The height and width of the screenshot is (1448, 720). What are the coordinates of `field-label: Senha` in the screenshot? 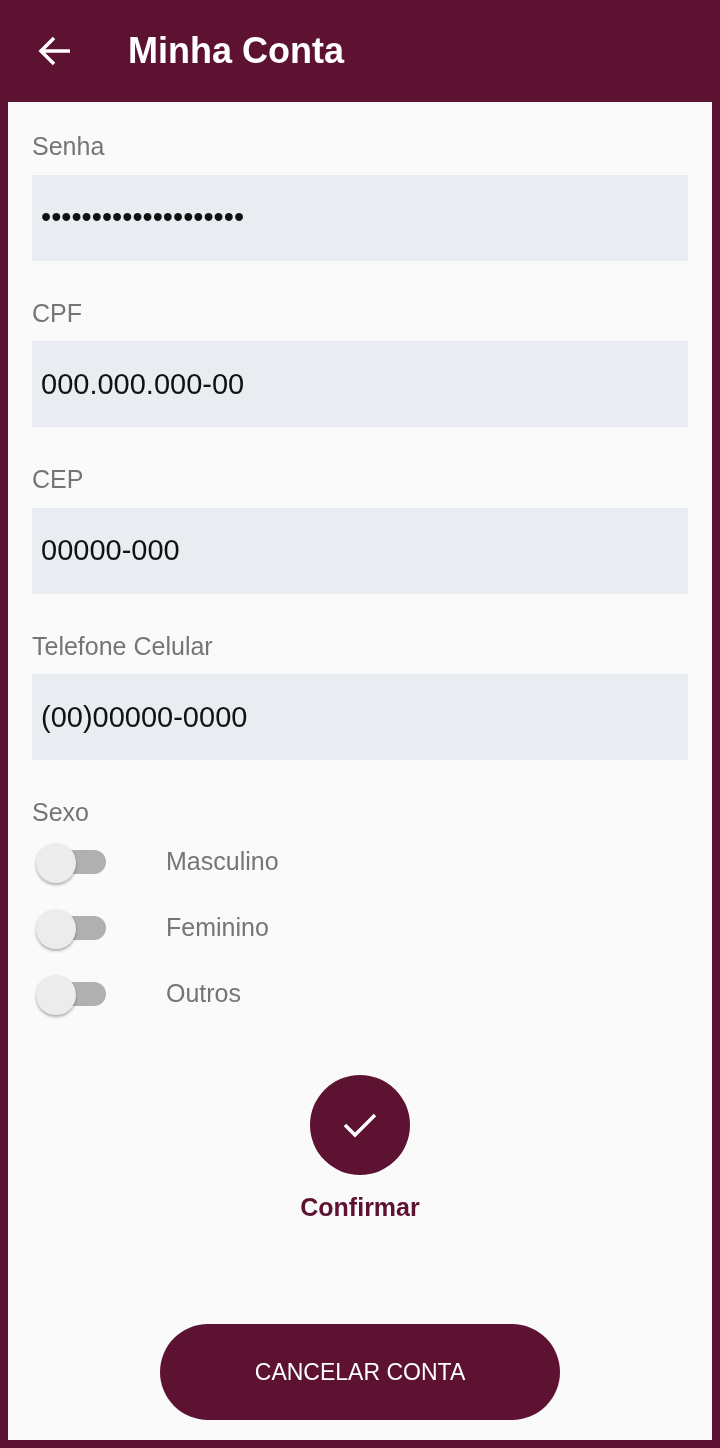 It's located at (69, 146).